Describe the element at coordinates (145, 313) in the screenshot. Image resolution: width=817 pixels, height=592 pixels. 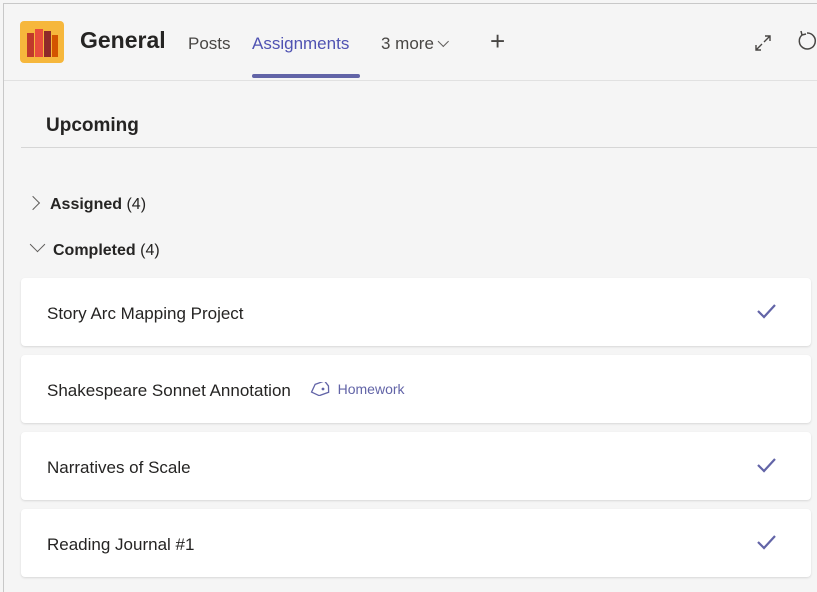
I see `assignment-title: Story Arc Mapping Project` at that location.